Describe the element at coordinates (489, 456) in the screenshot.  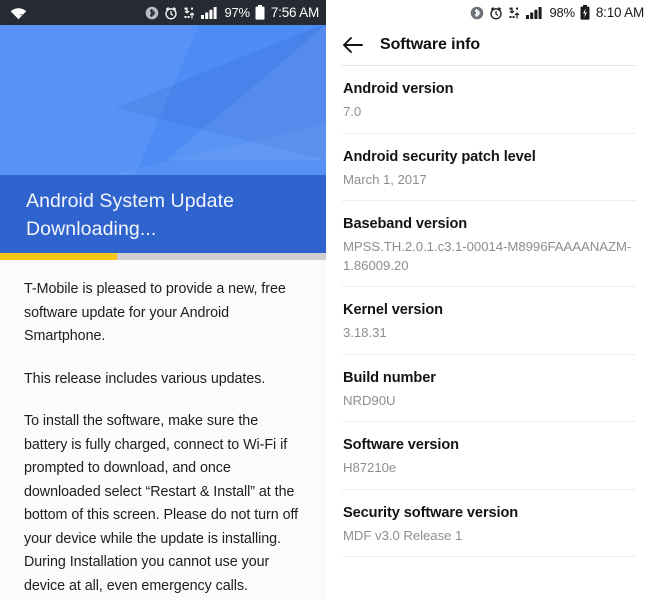
I see `info-row-software-version: Software version H87210e` at that location.